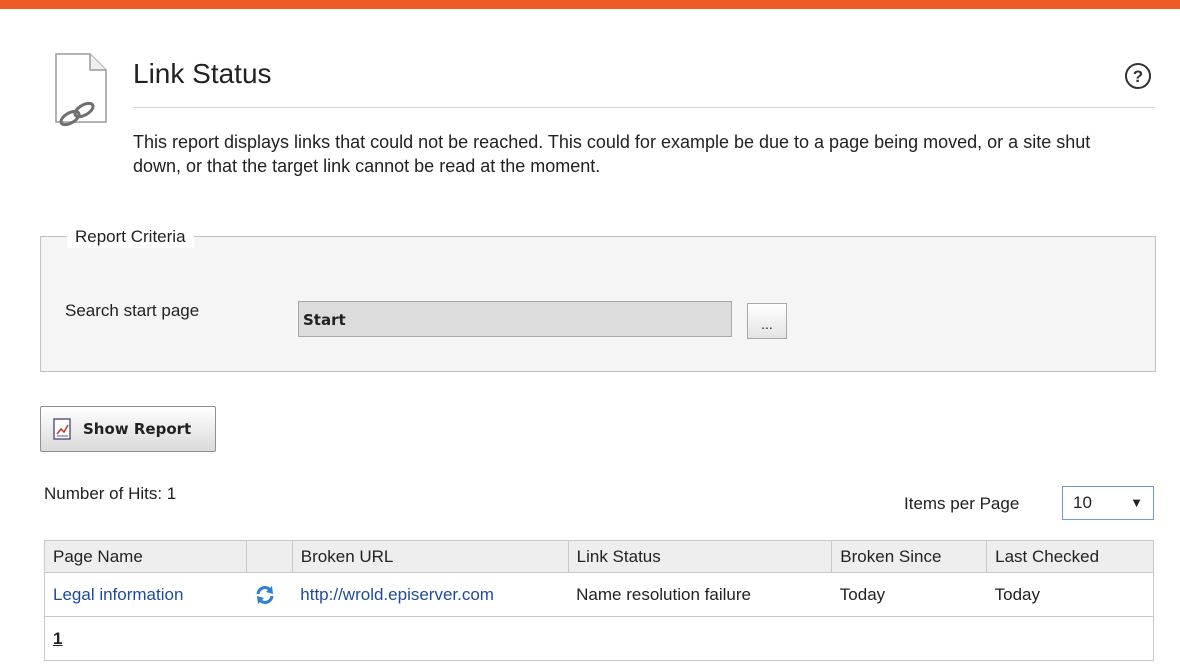 This screenshot has height=669, width=1180. I want to click on column-header-page-name: Page Name, so click(145, 556).